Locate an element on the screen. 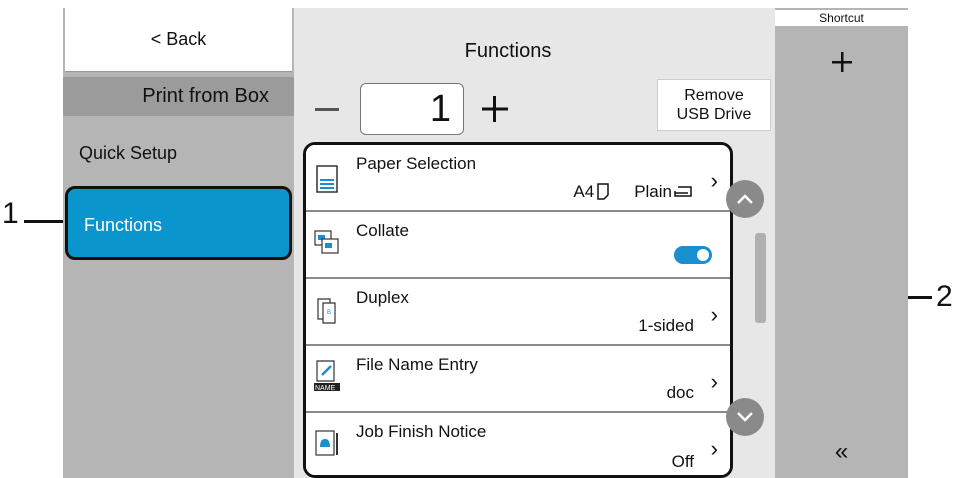 The image size is (958, 478). portrait-paper-icon is located at coordinates (603, 191).